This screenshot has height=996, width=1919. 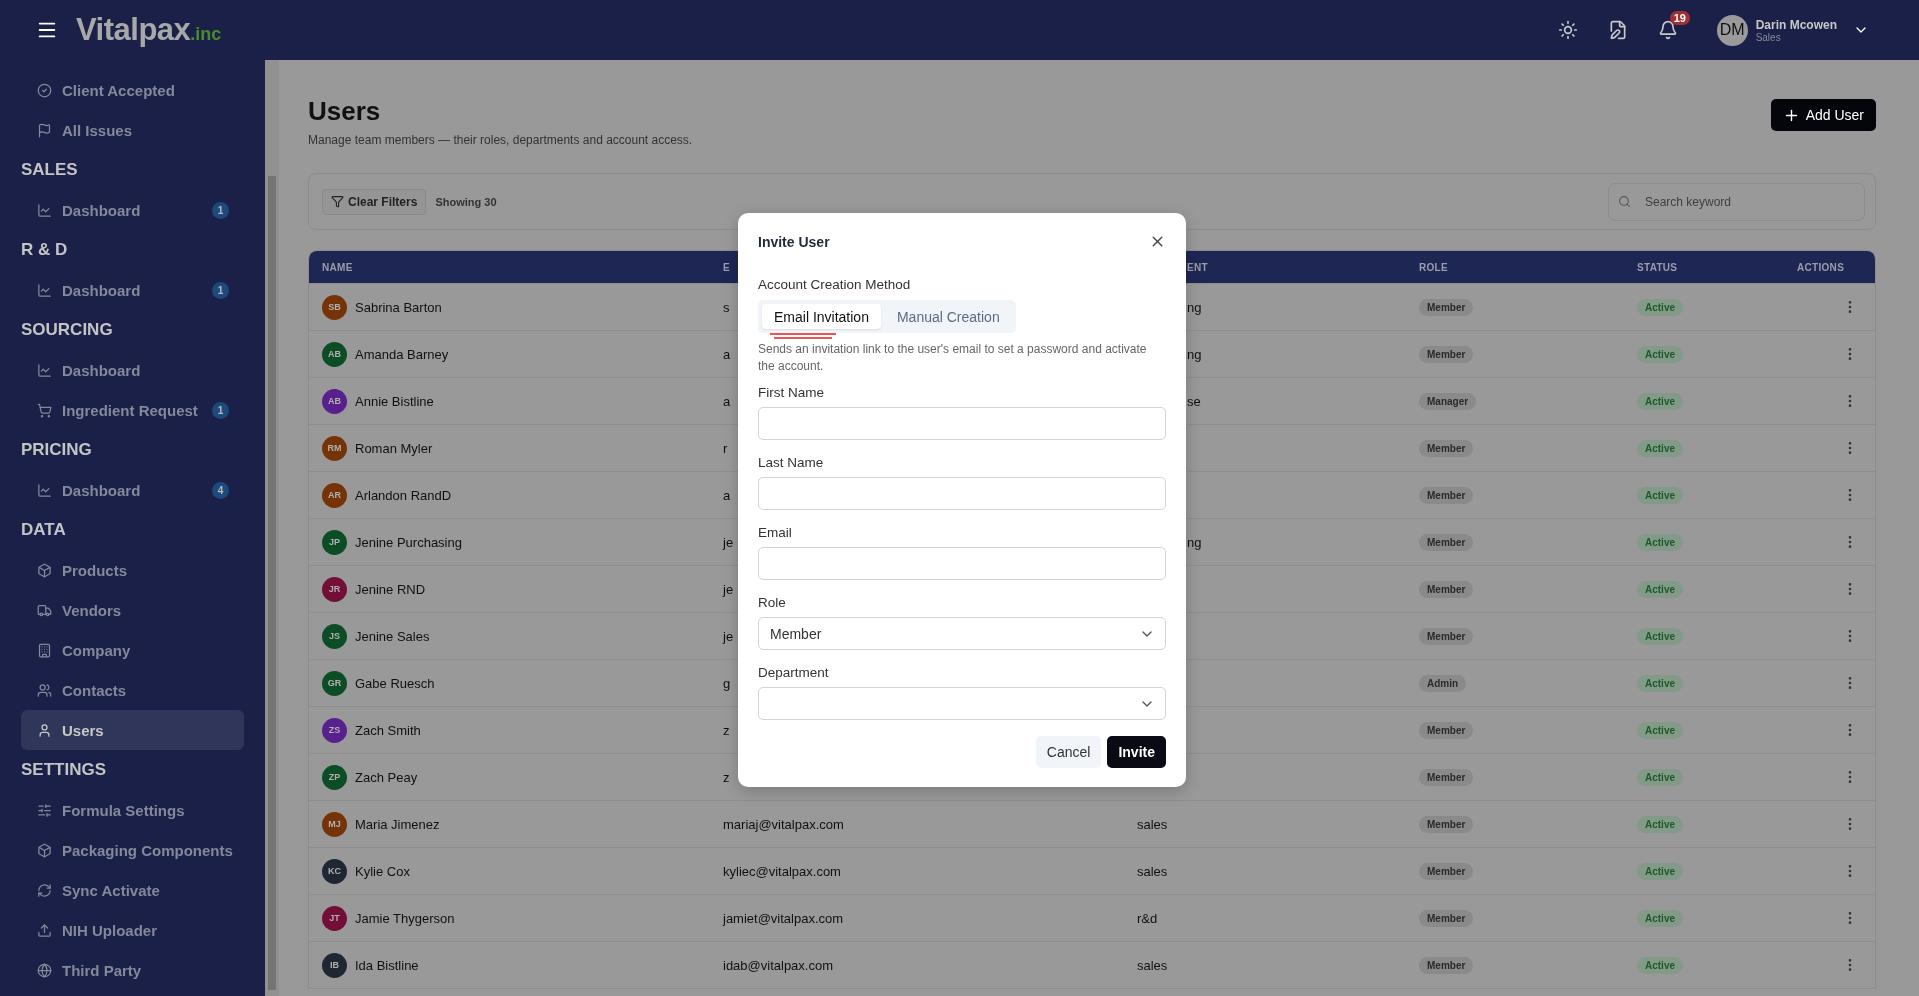 What do you see at coordinates (962, 703) in the screenshot?
I see `select-field` at bounding box center [962, 703].